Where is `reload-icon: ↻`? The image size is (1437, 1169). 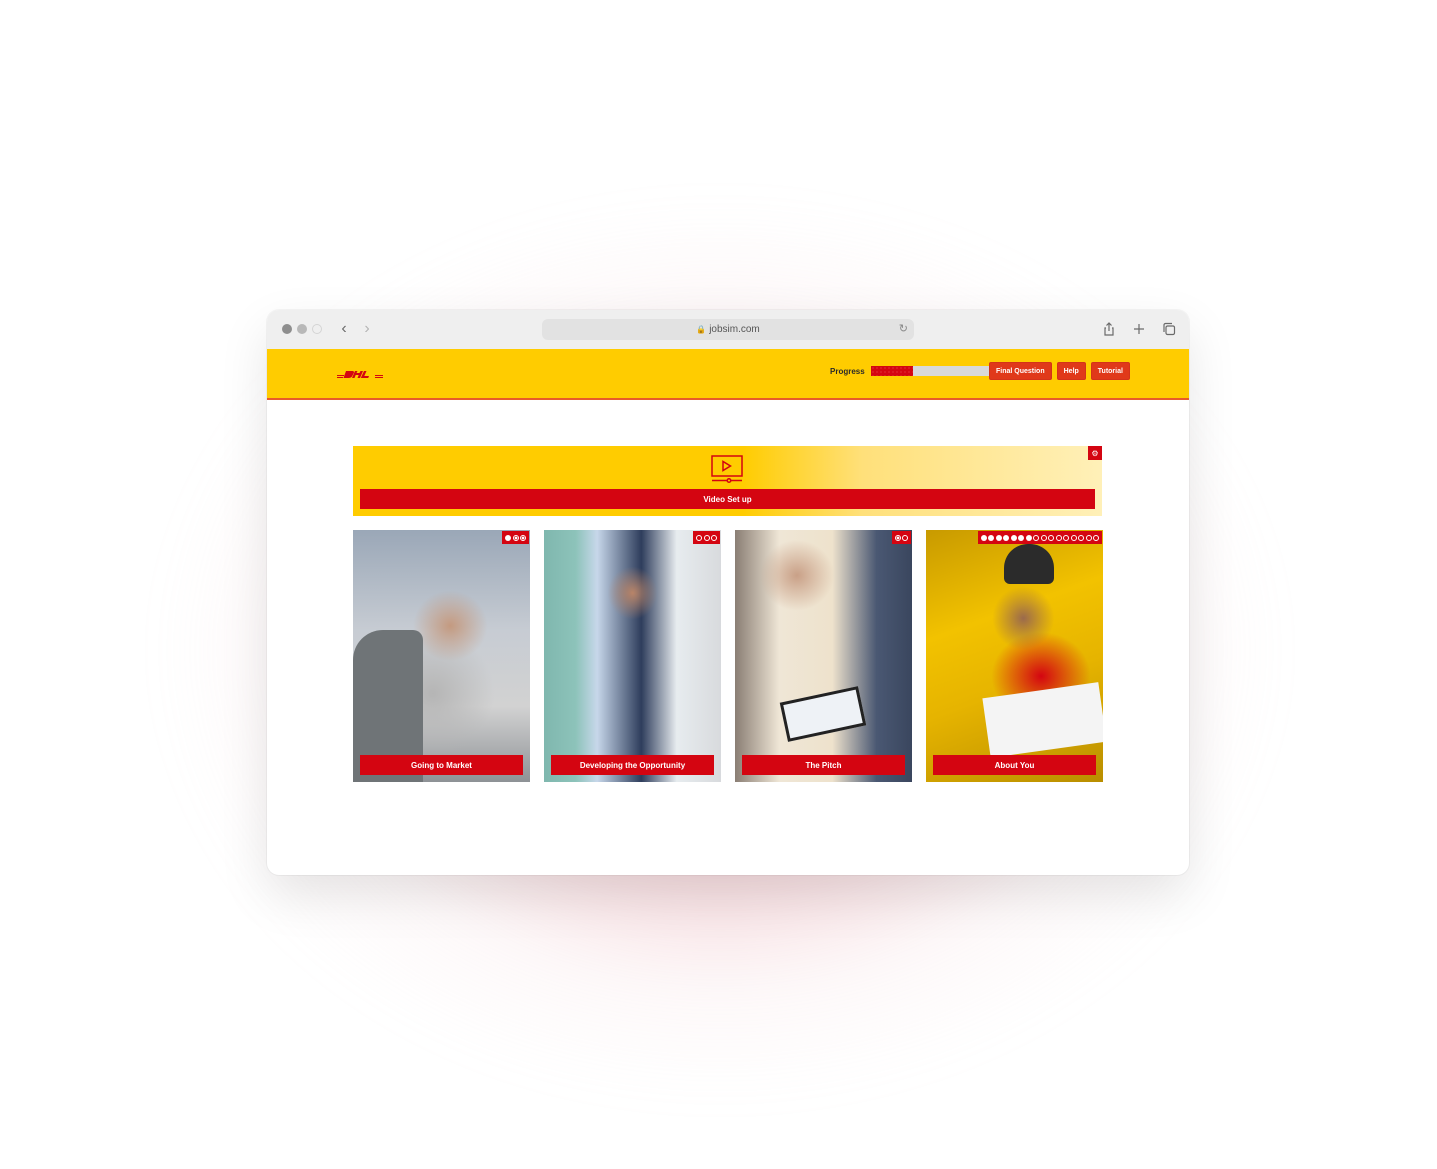 reload-icon: ↻ is located at coordinates (903, 328).